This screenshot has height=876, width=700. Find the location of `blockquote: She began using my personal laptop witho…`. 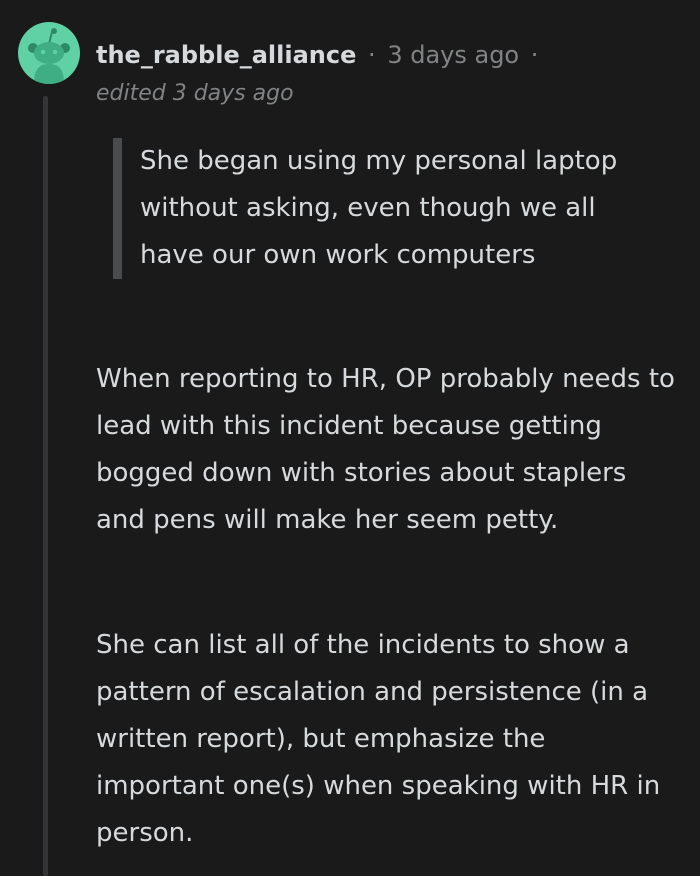

blockquote: She began using my personal laptop witho… is located at coordinates (386, 208).